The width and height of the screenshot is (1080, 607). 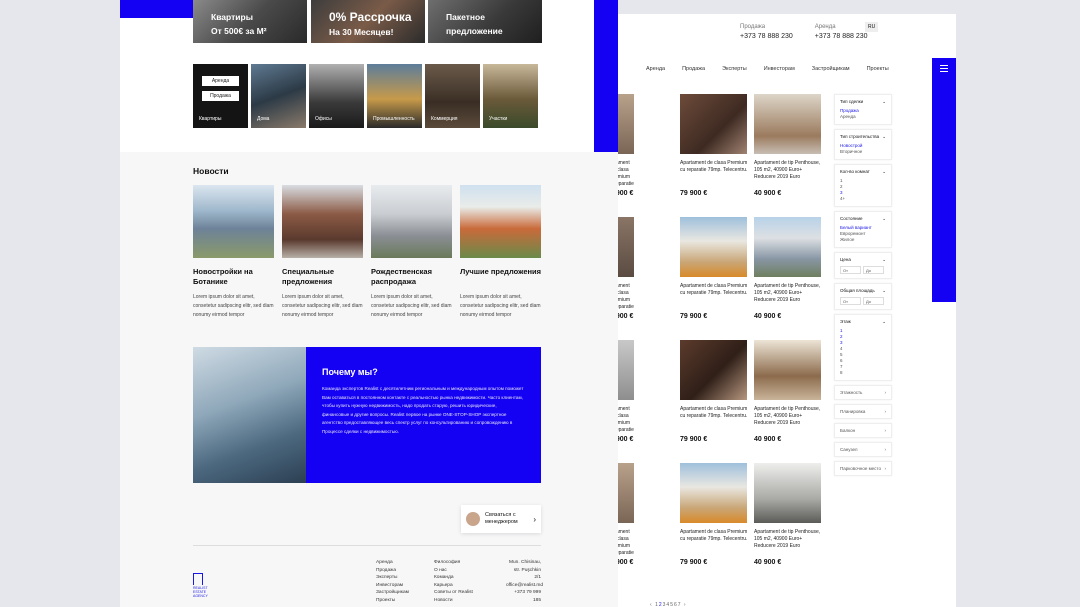 What do you see at coordinates (863, 199) in the screenshot?
I see `filter-option: 4+` at bounding box center [863, 199].